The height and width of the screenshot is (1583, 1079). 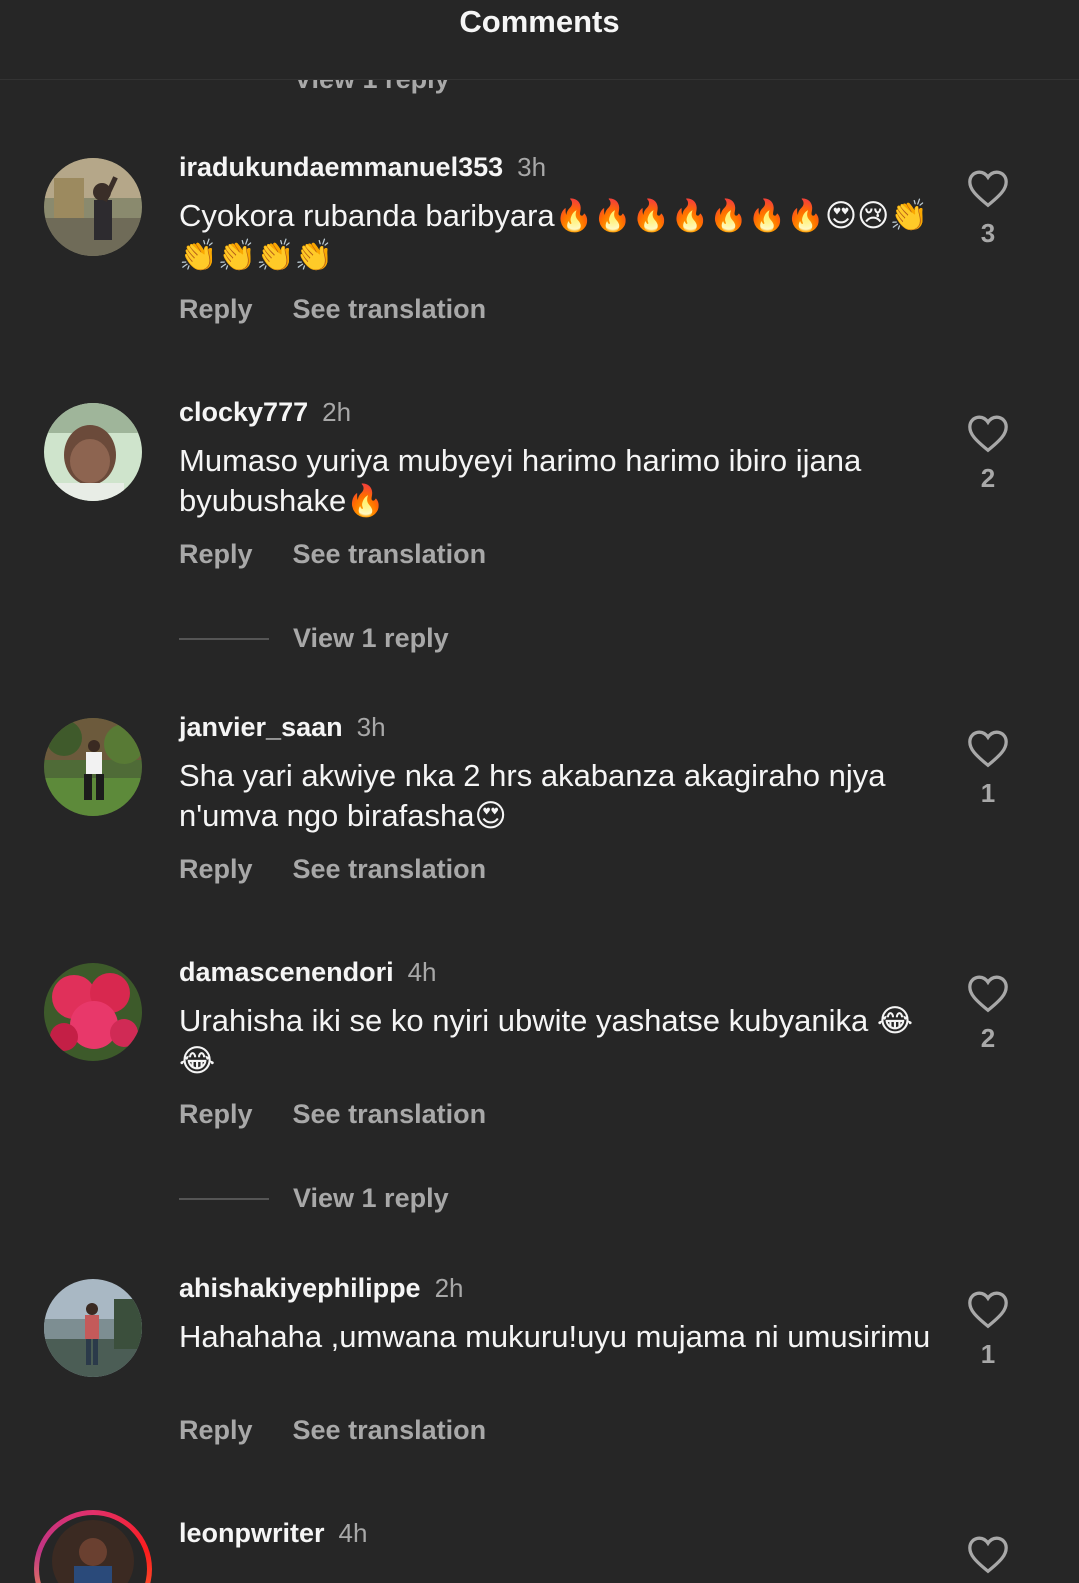 I want to click on like-count: 3, so click(x=988, y=233).